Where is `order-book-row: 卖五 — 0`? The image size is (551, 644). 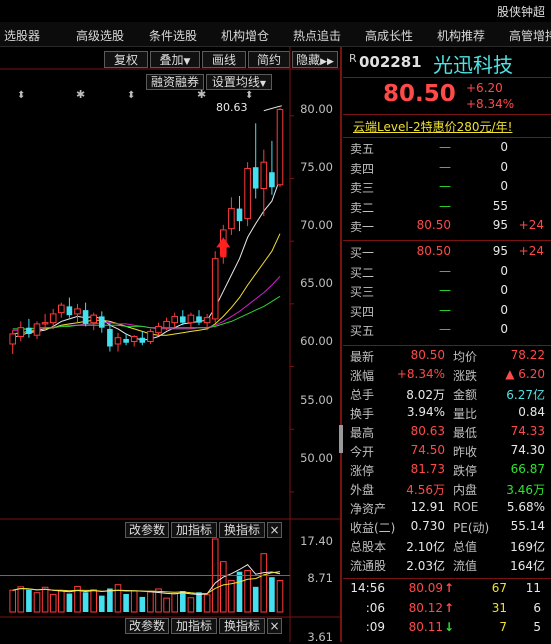 order-book-row: 卖五 — 0 is located at coordinates (447, 149).